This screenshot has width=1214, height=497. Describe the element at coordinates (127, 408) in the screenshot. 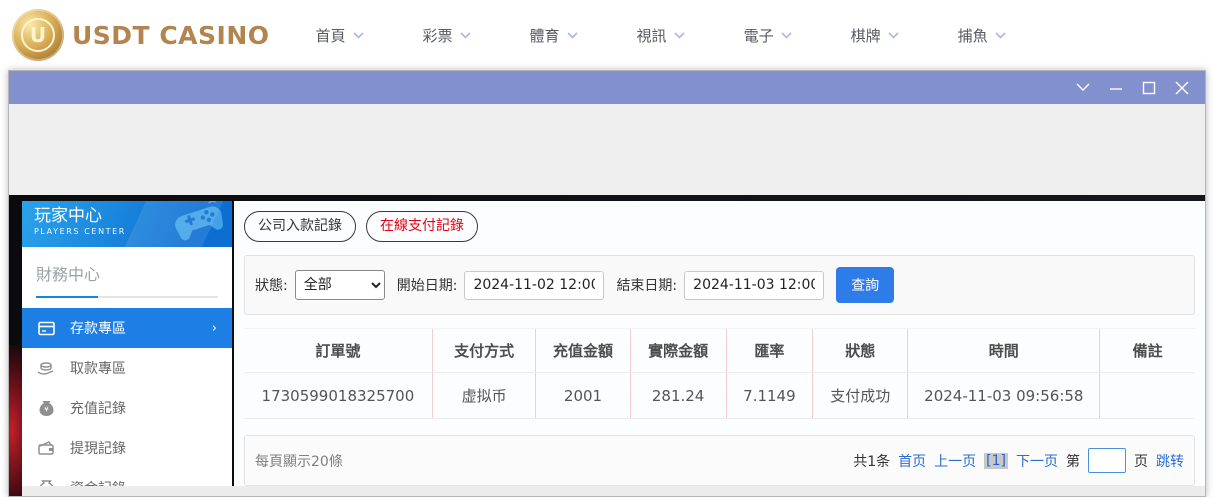

I see `sidebar-item-recharge-records: ¥ 充值記錄` at that location.